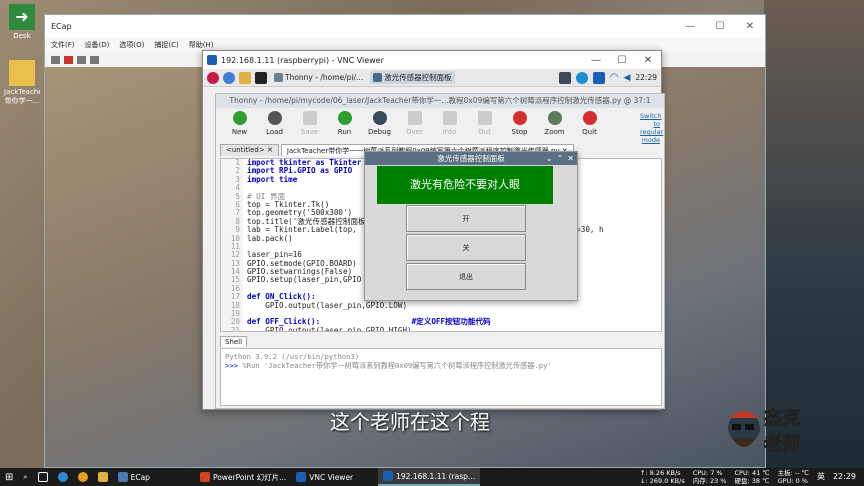 Image resolution: width=864 pixels, height=486 pixels. What do you see at coordinates (22, 17) in the screenshot?
I see `arrow-icon: ➜` at bounding box center [22, 17].